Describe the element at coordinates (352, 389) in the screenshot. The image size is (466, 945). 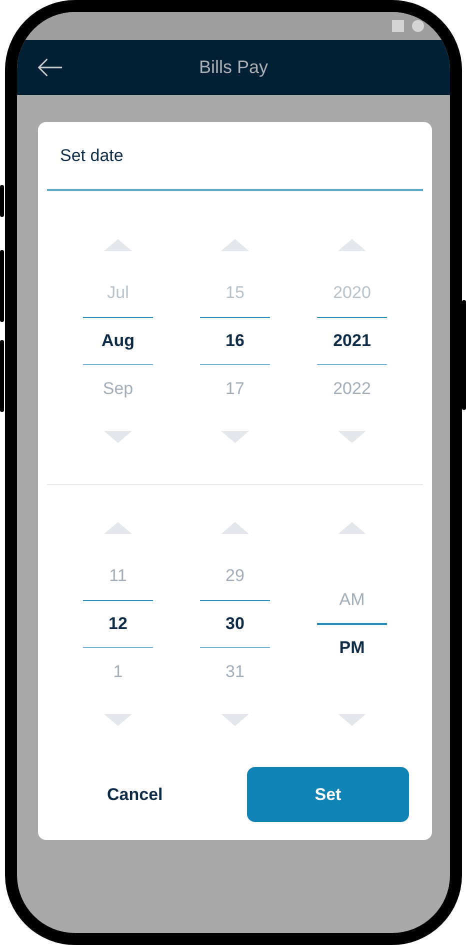
I see `picker-value: 2022` at that location.